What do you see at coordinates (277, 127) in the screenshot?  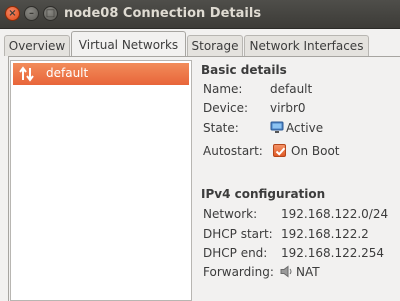 I see `monitor-active-icon` at bounding box center [277, 127].